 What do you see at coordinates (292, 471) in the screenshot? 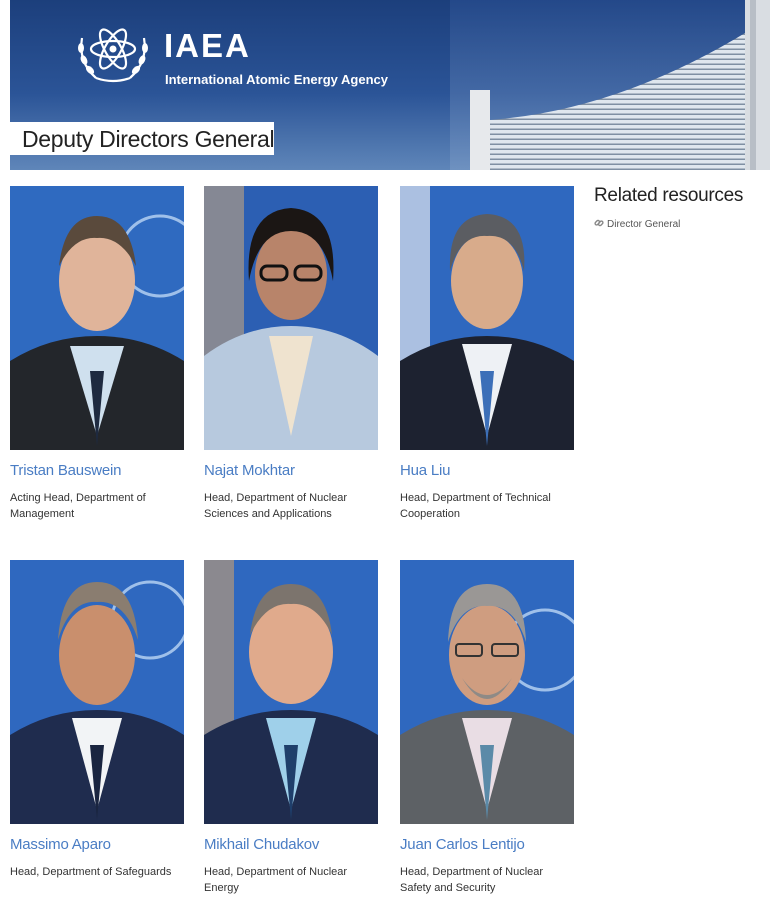
I see `person-name-link: Najat Mokhtar` at bounding box center [292, 471].